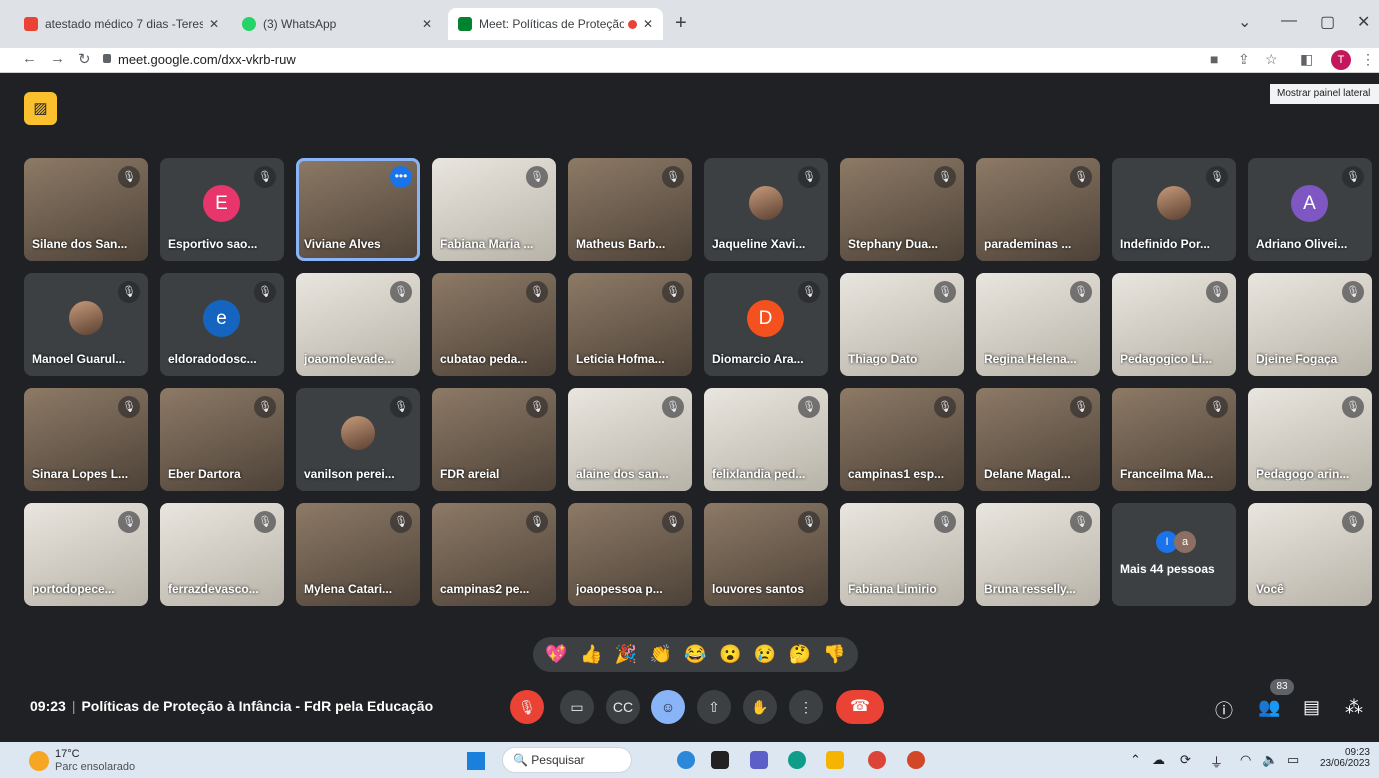 Image resolution: width=1379 pixels, height=778 pixels. Describe the element at coordinates (591, 654) in the screenshot. I see `reaction-emoji: 👍` at that location.